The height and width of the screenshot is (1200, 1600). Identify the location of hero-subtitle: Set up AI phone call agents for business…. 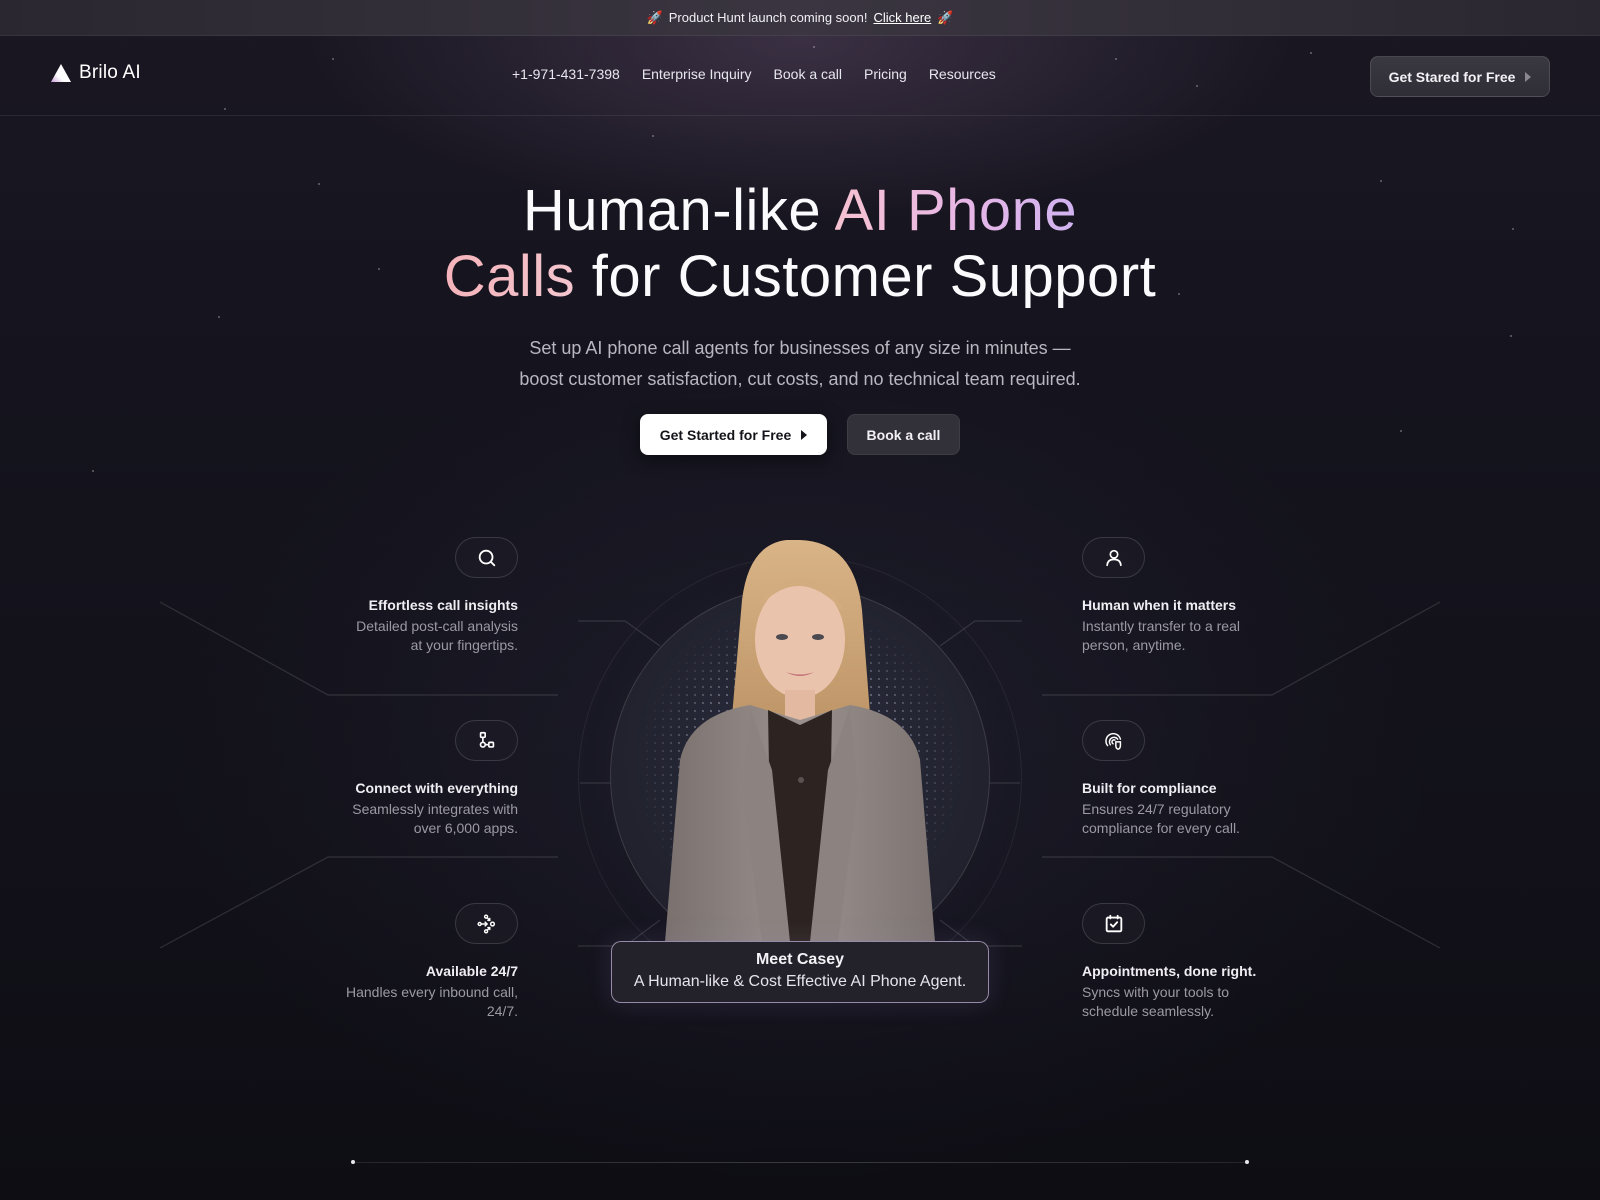
(800, 364).